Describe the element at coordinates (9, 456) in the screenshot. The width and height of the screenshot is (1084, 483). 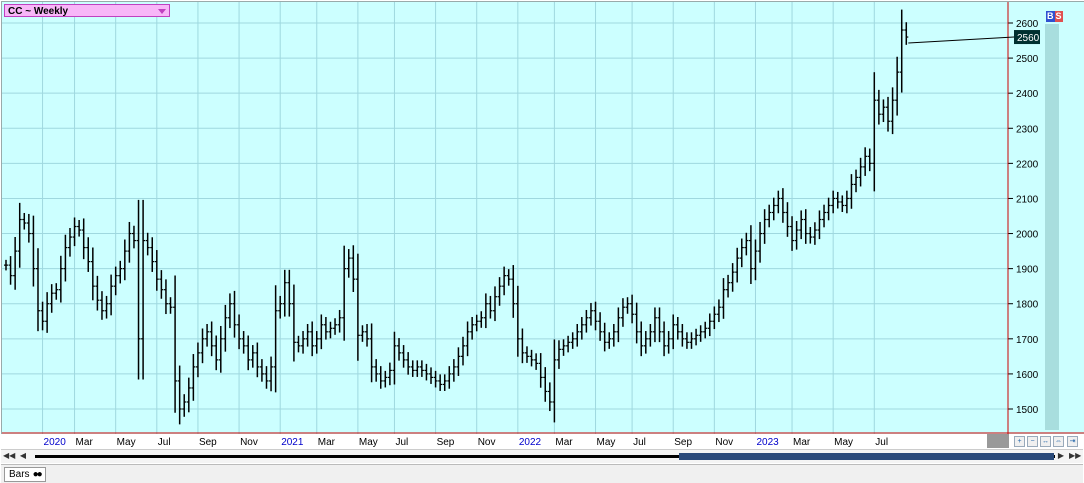
I see `scroll-start-icon: ◀◀` at that location.